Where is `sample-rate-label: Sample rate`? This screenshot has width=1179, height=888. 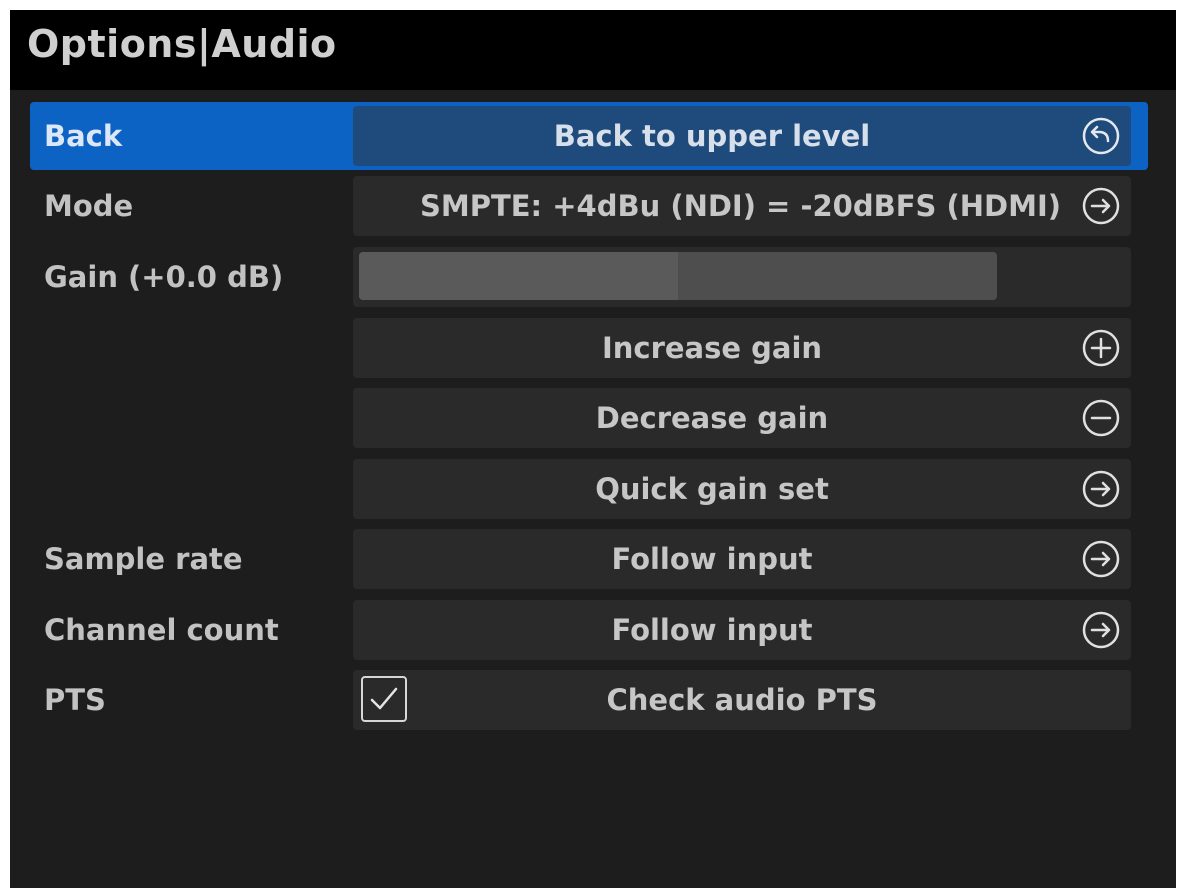 sample-rate-label: Sample rate is located at coordinates (143, 559).